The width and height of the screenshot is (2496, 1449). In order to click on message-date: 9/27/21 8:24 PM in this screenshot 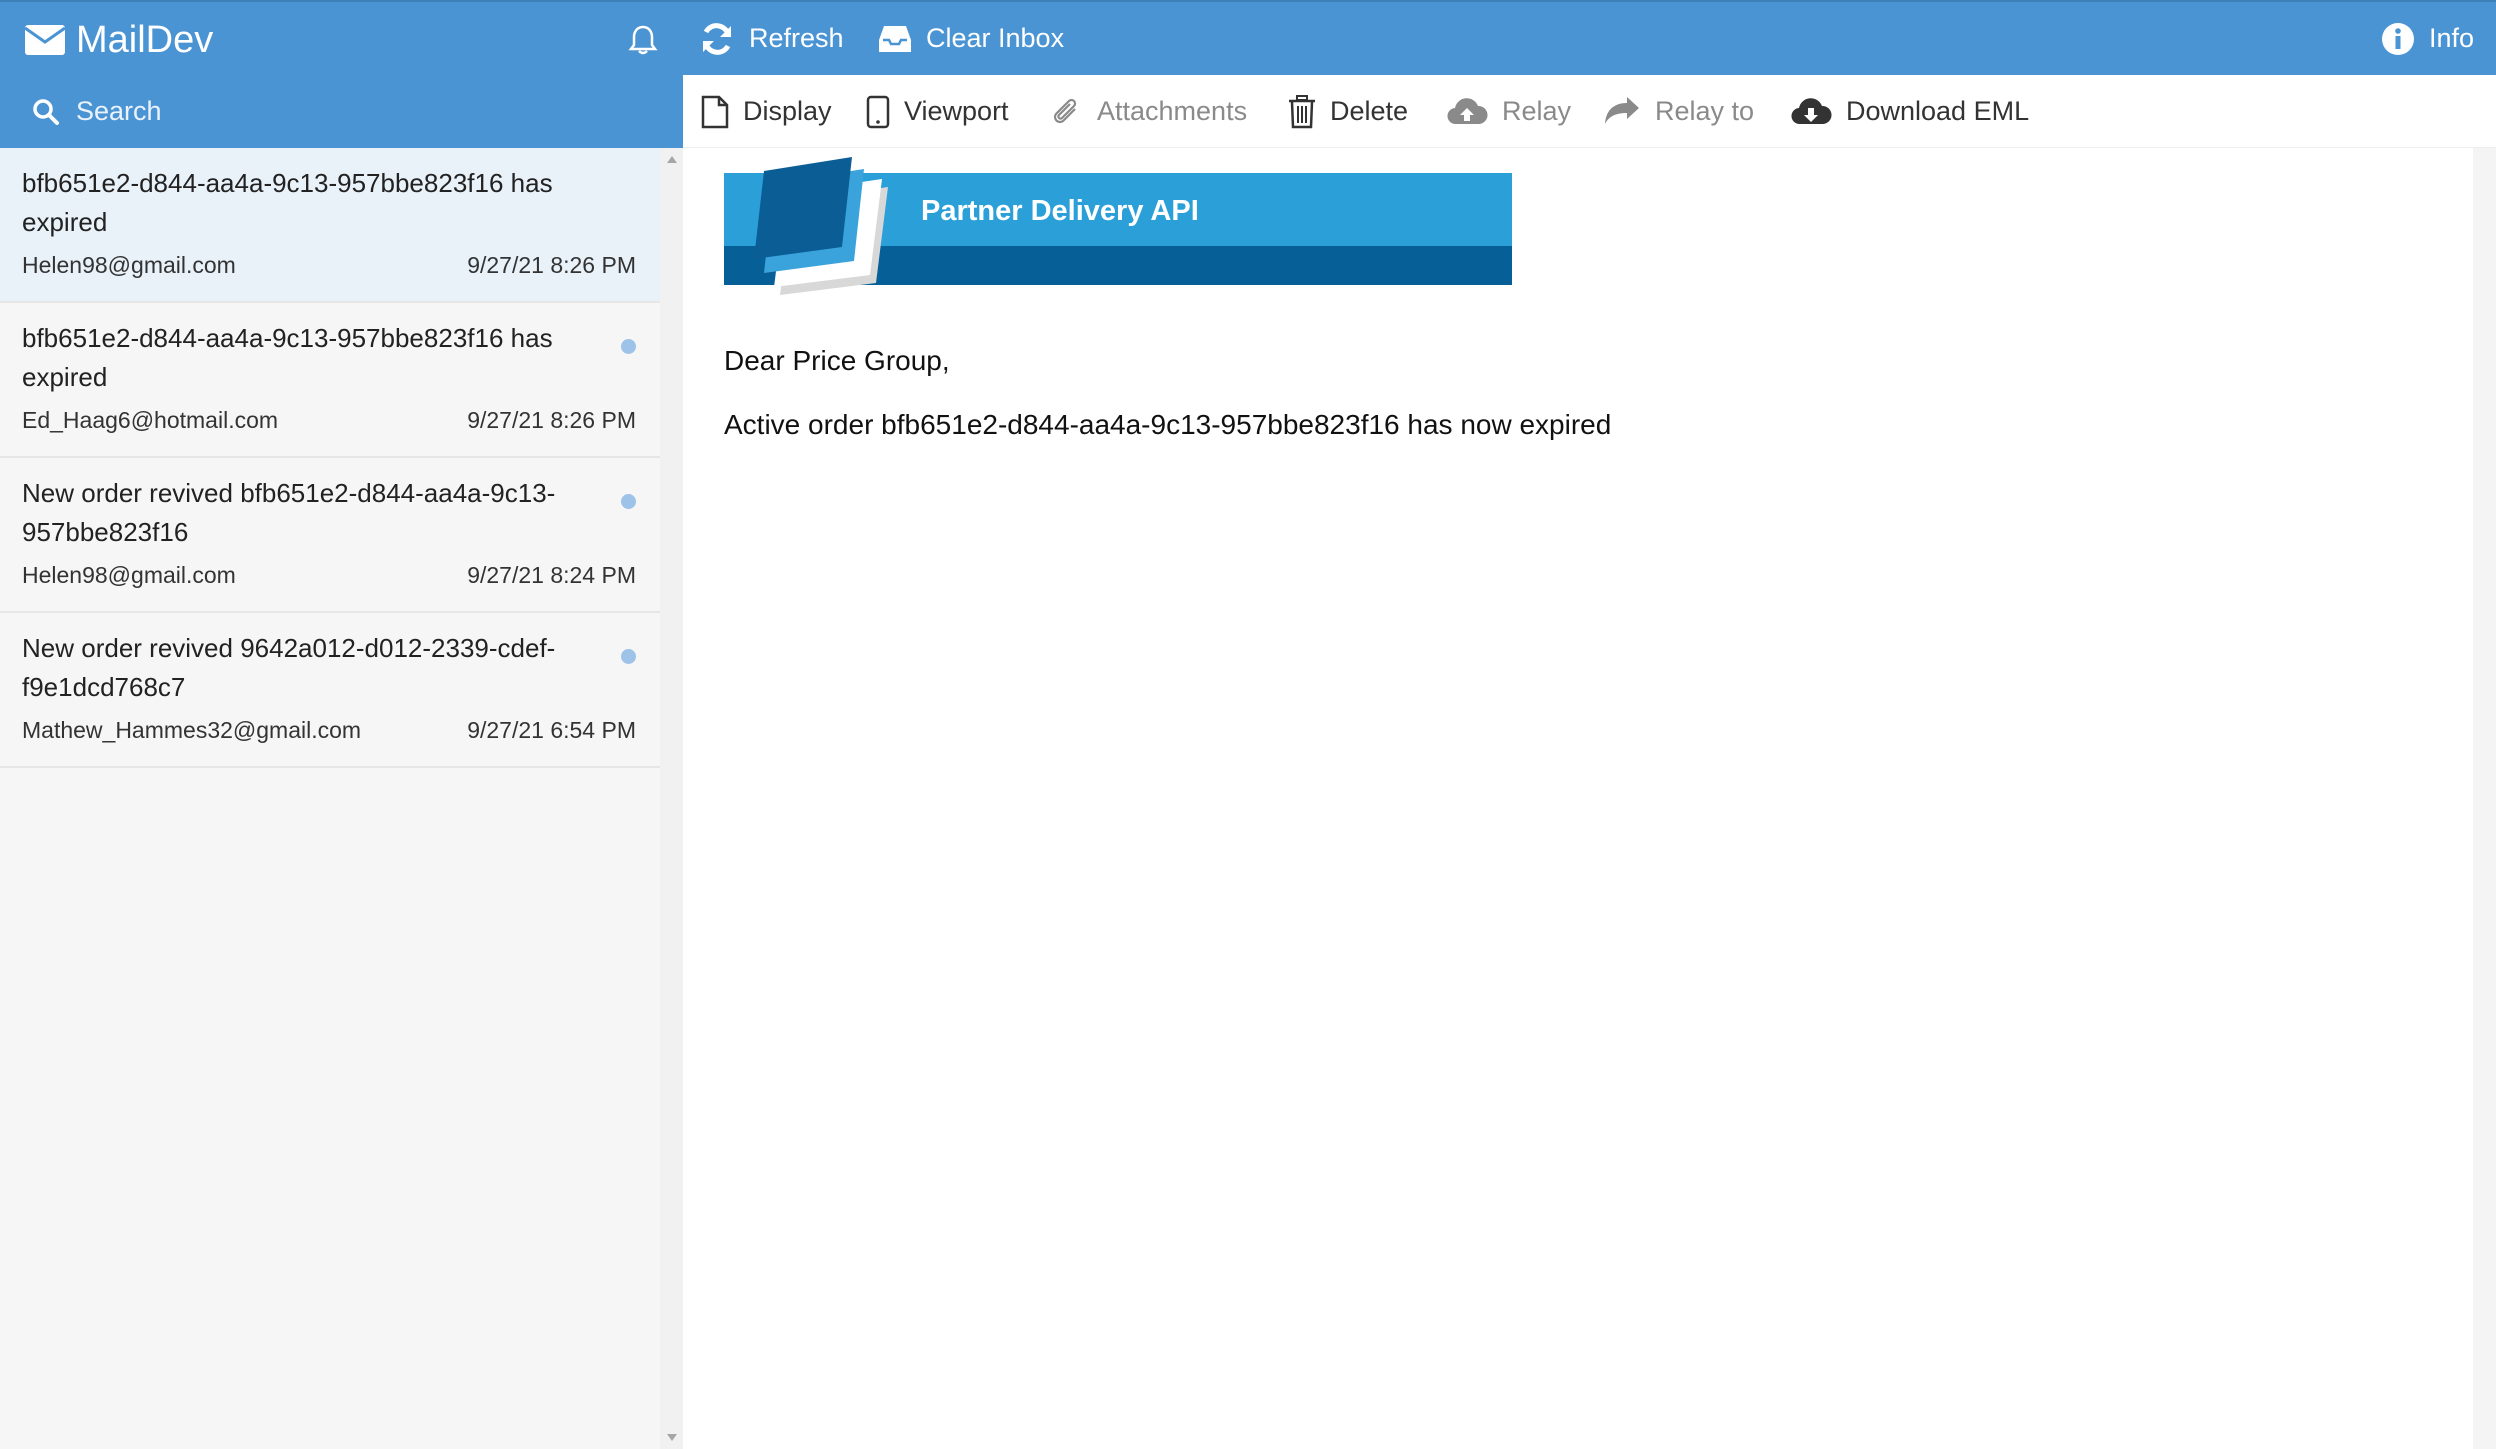, I will do `click(551, 575)`.